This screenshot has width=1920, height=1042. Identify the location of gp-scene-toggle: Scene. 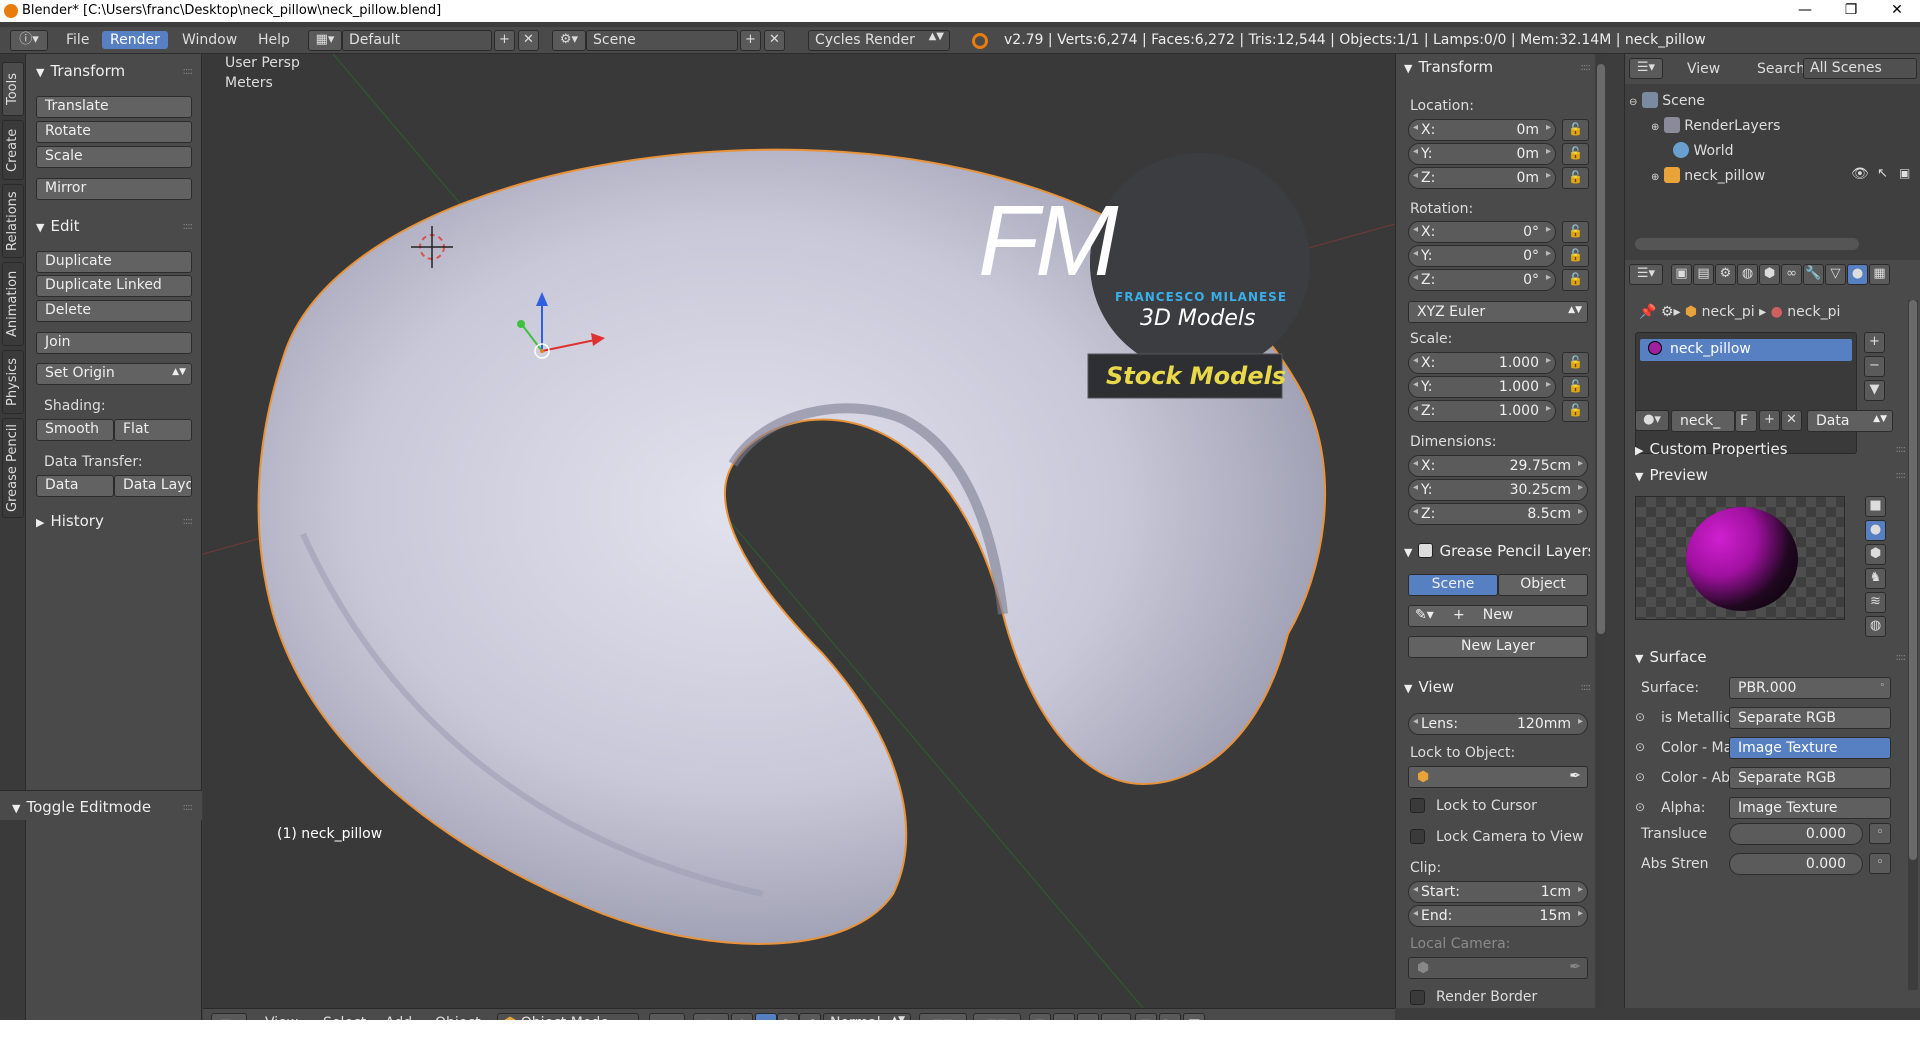
(1453, 585).